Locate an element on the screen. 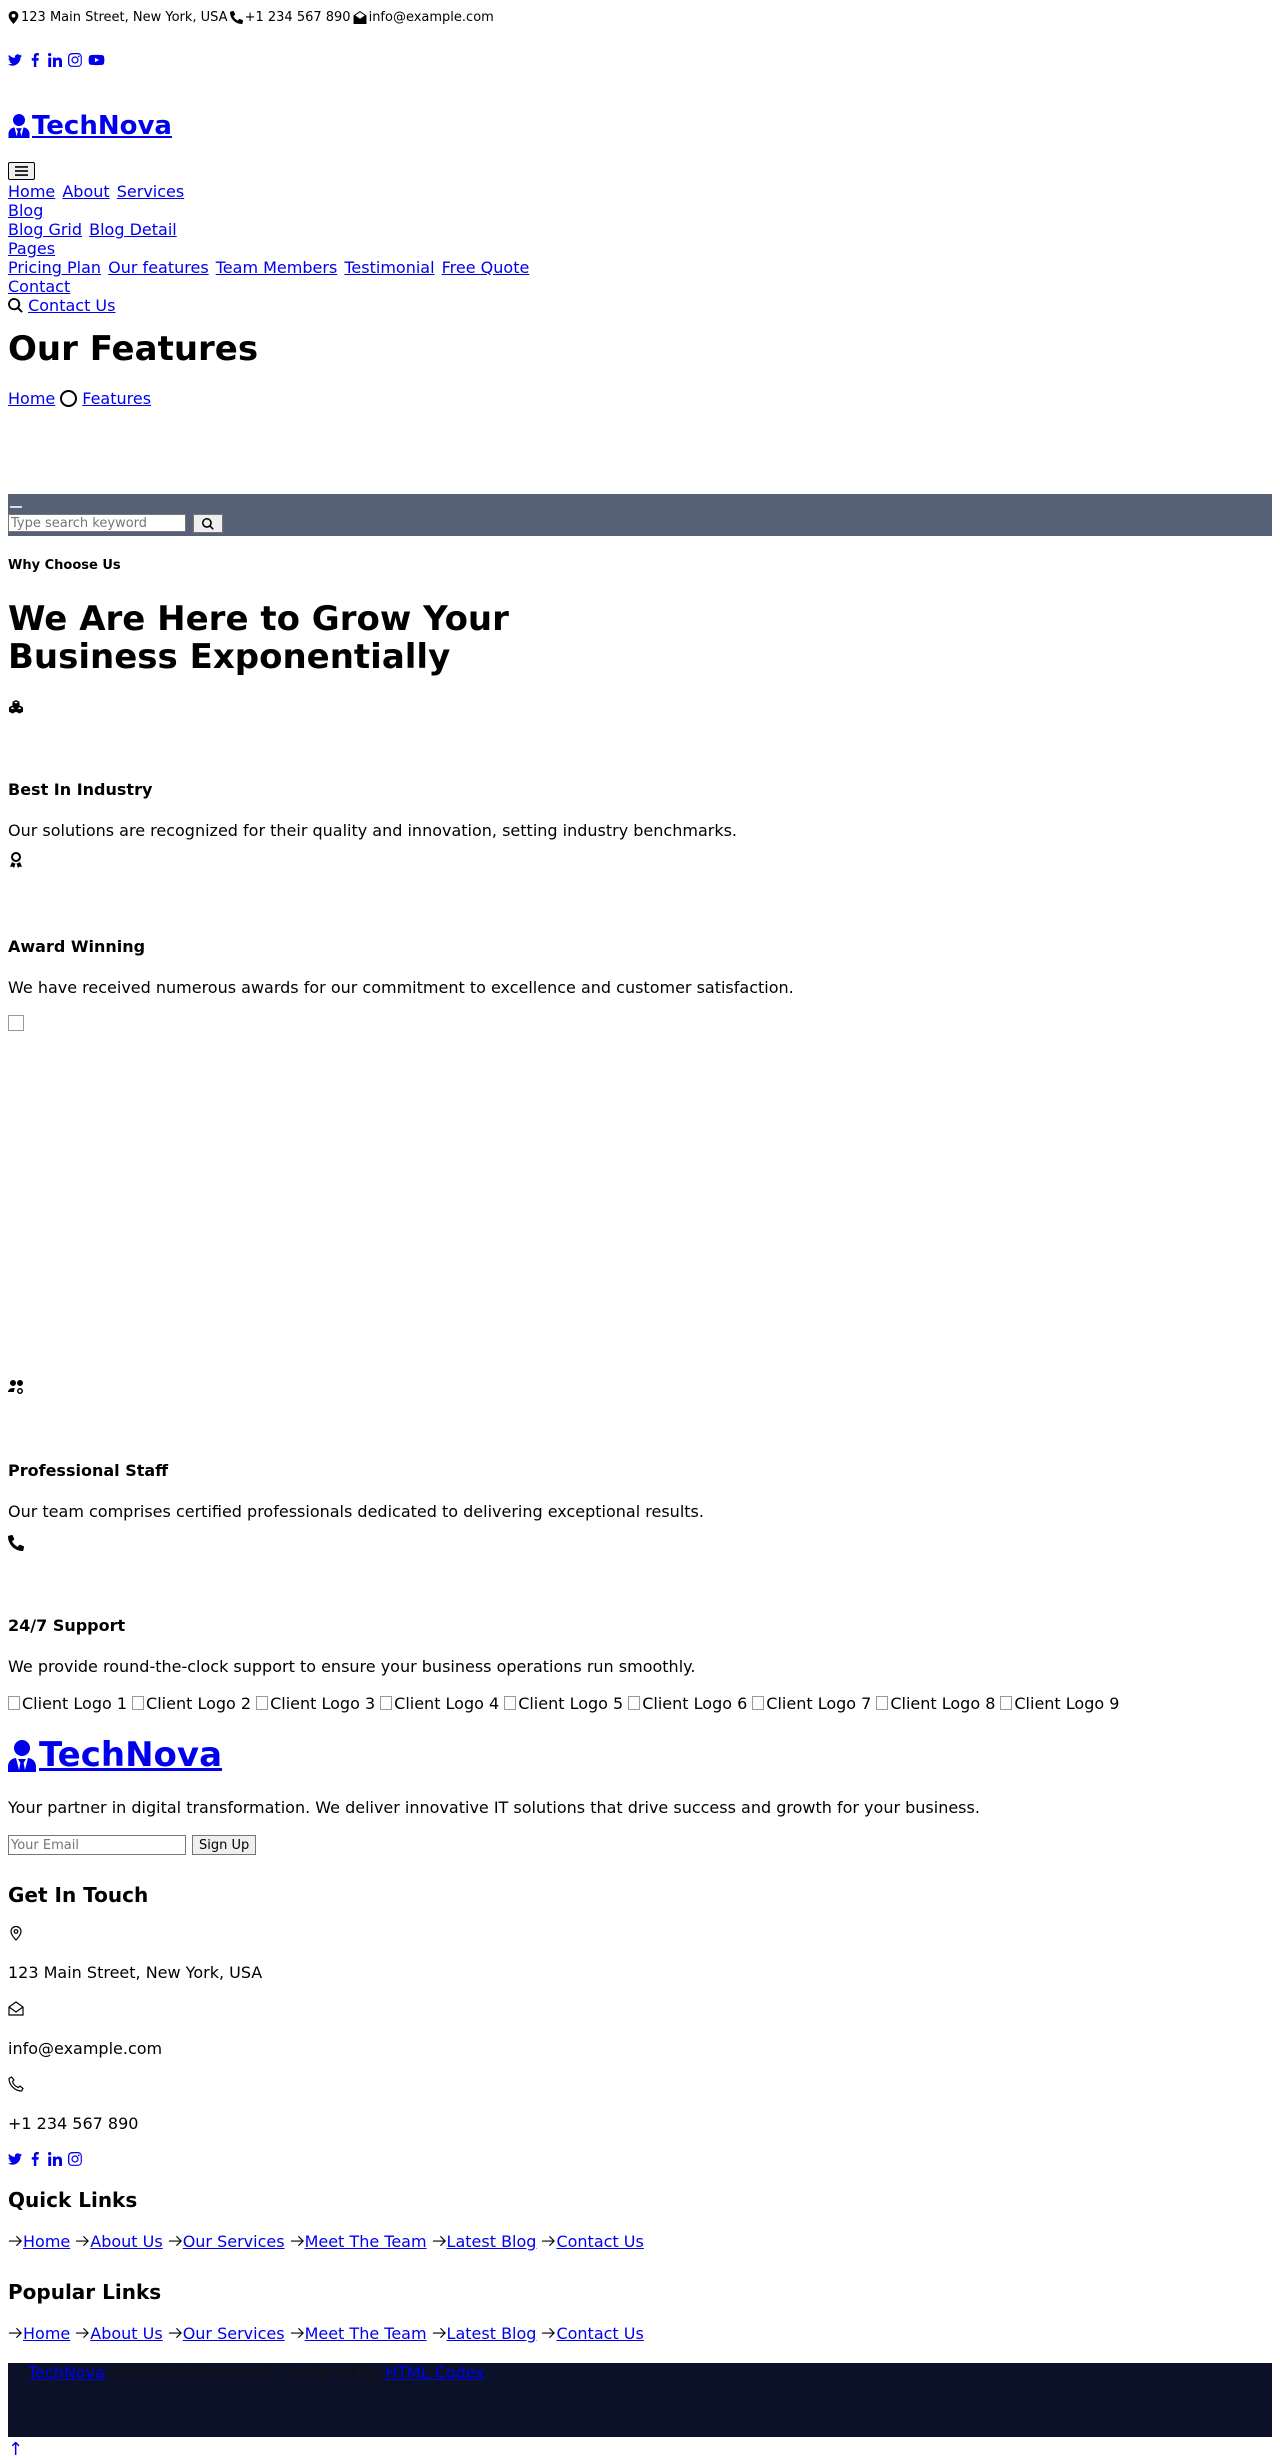 Image resolution: width=1280 pixels, height=2460 pixels. navbar-toggler is located at coordinates (21, 170).